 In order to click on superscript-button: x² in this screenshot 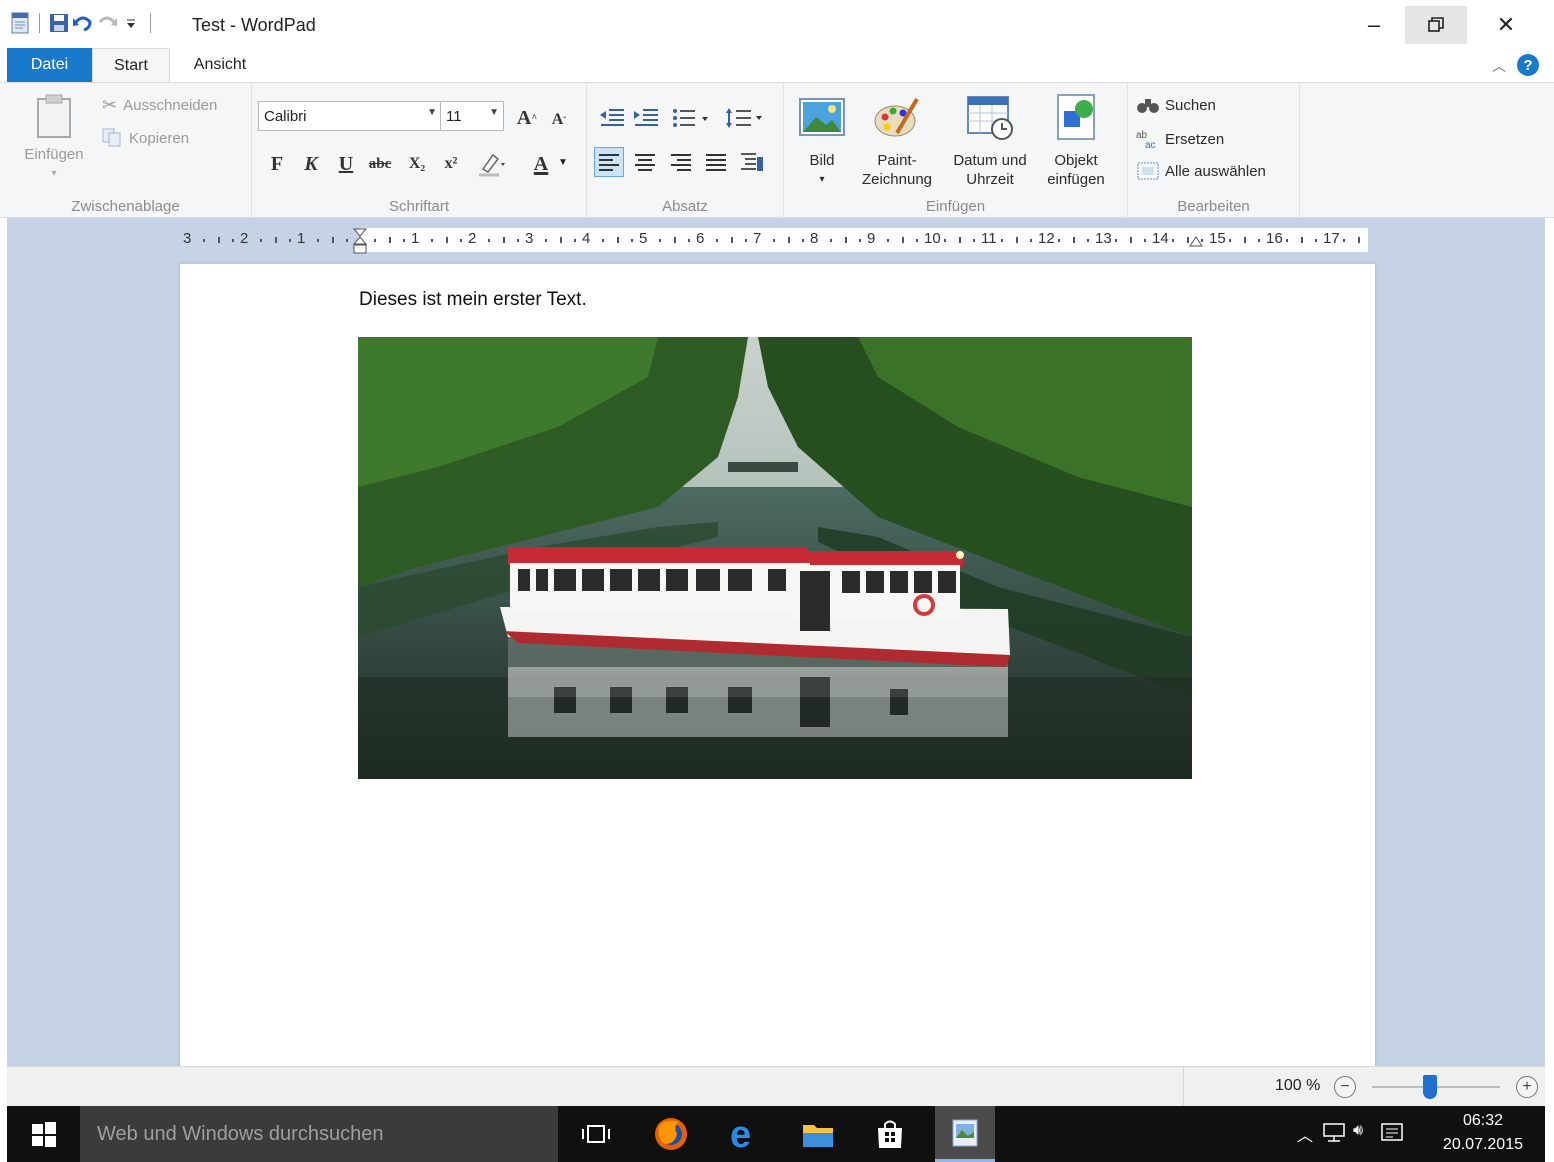, I will do `click(451, 164)`.